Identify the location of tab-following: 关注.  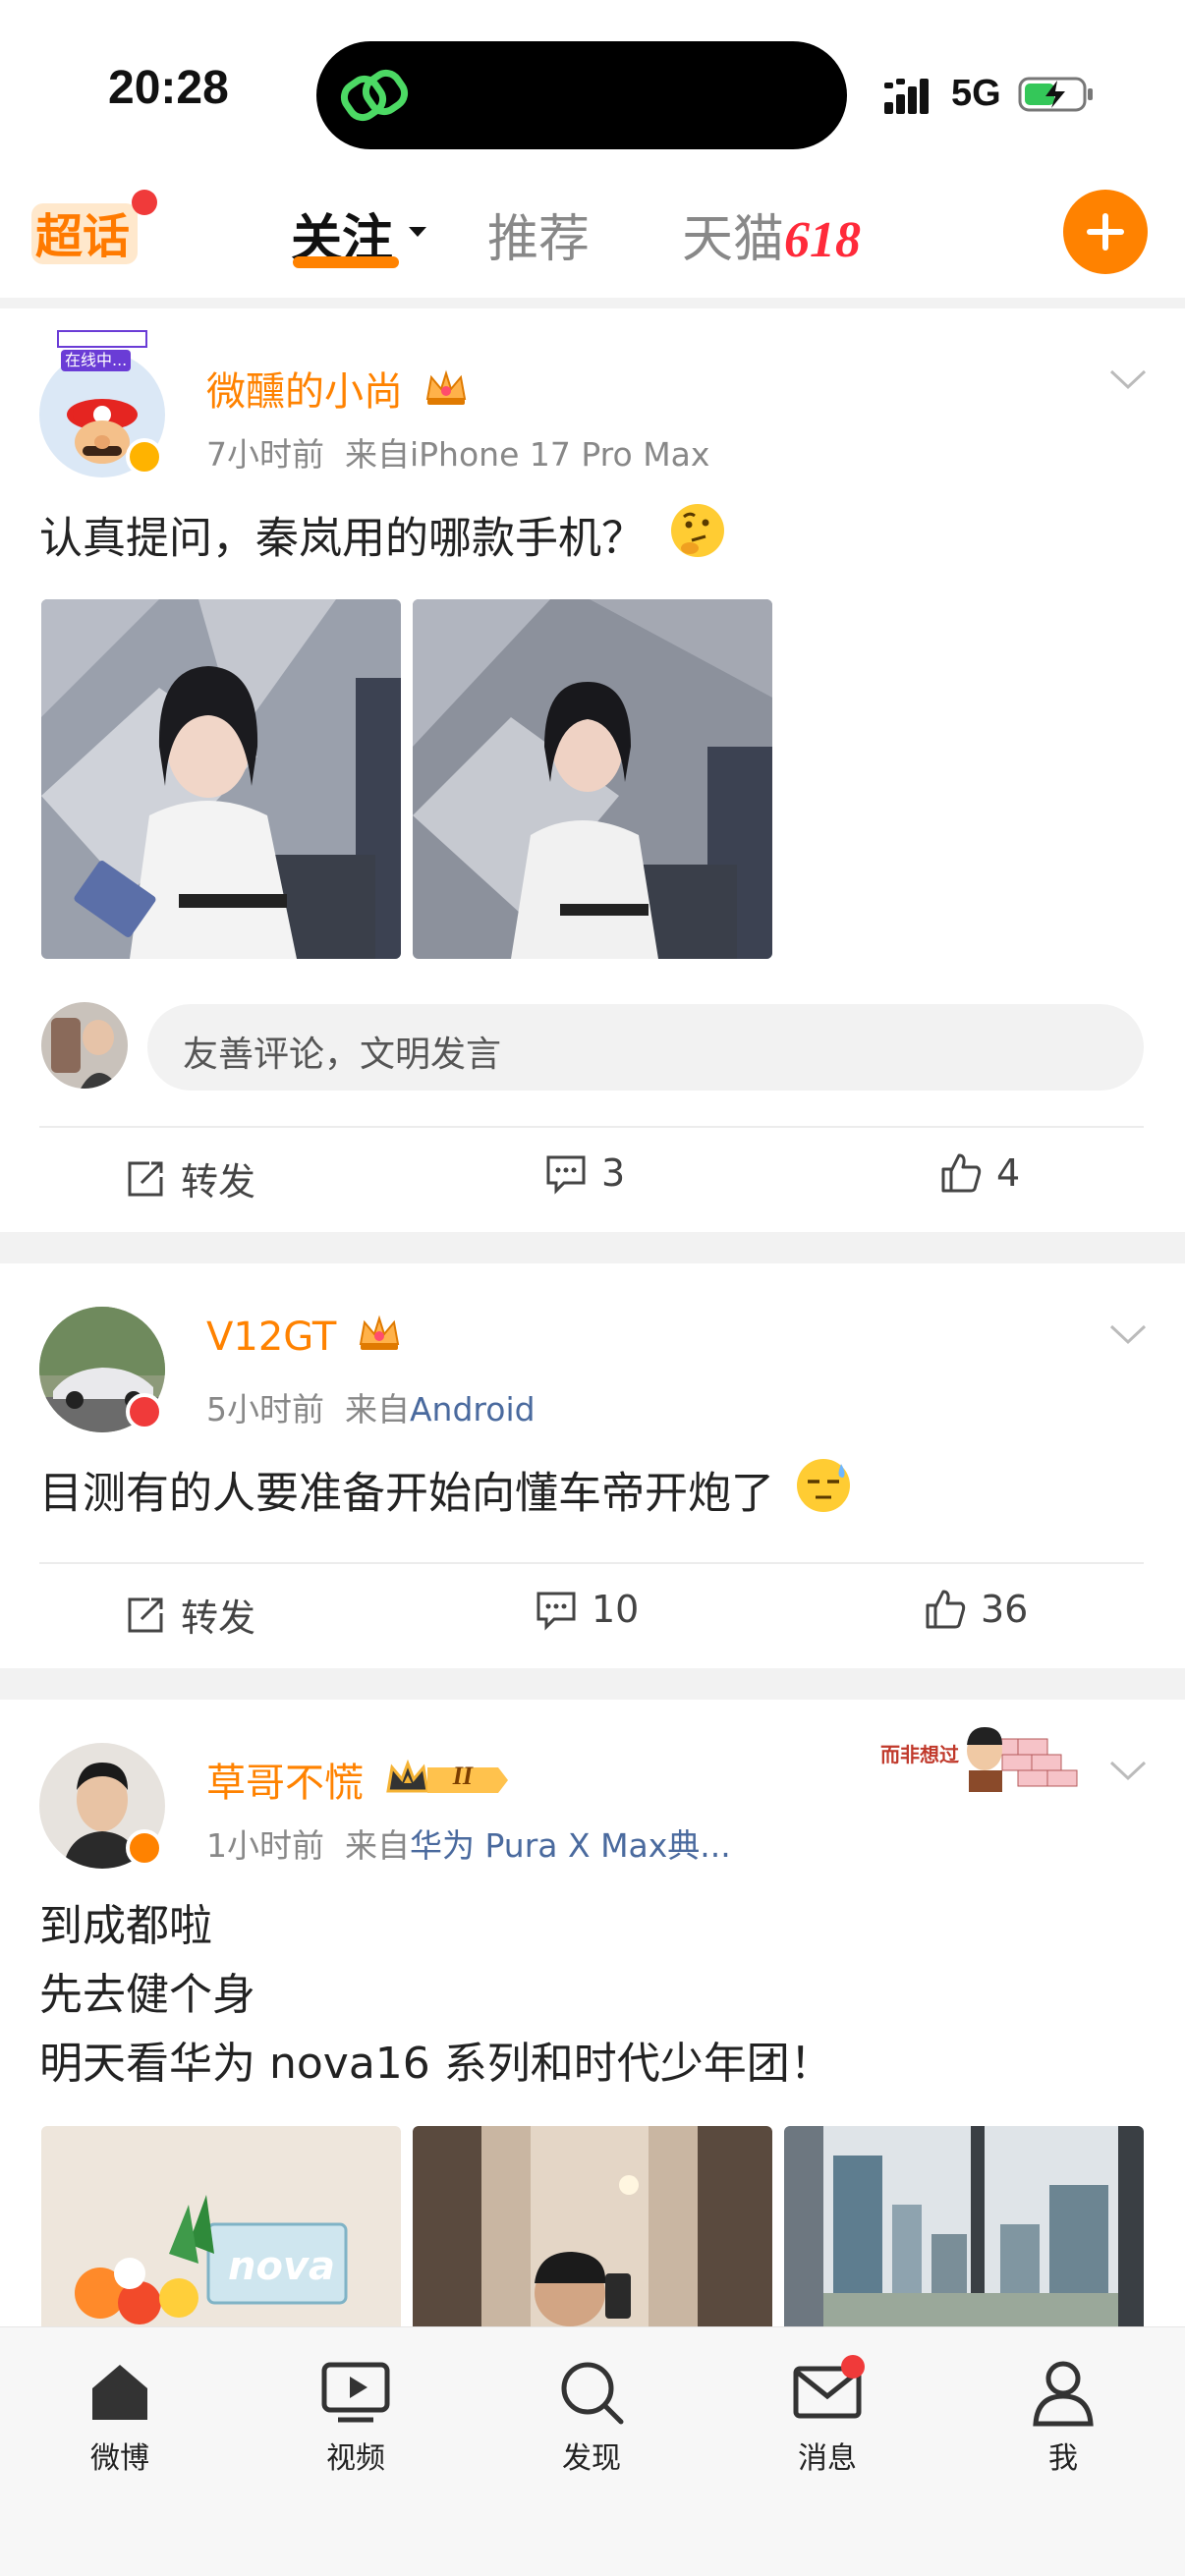
(358, 234).